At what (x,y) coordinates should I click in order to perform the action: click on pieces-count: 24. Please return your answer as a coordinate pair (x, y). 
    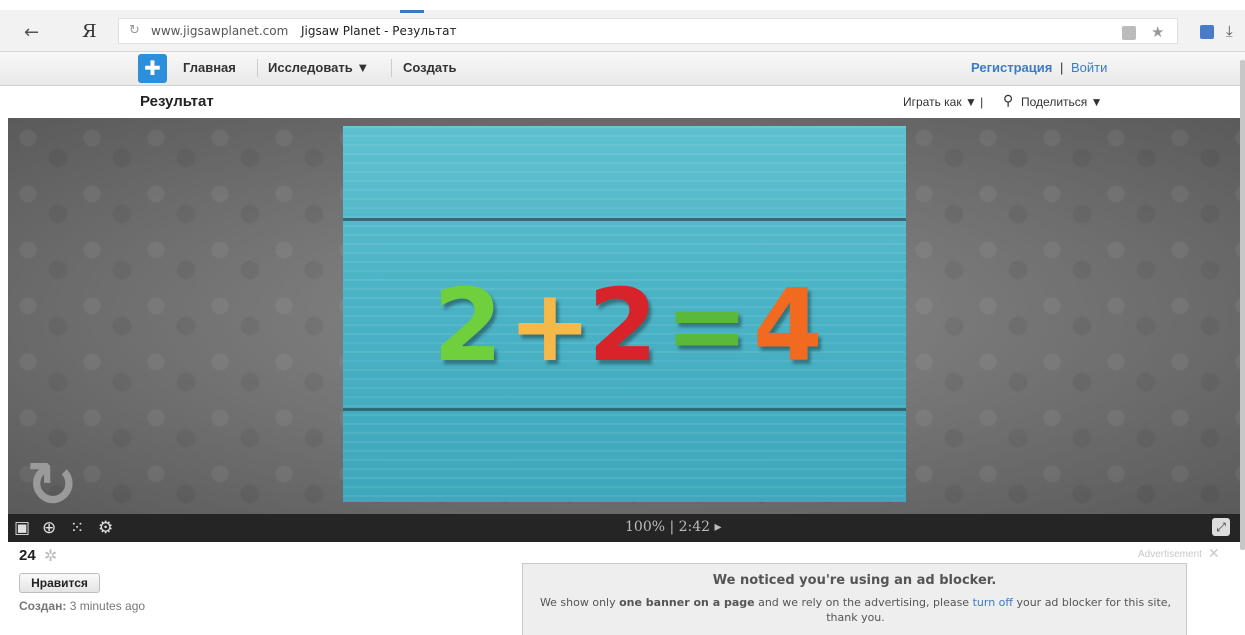
    Looking at the image, I should click on (27, 555).